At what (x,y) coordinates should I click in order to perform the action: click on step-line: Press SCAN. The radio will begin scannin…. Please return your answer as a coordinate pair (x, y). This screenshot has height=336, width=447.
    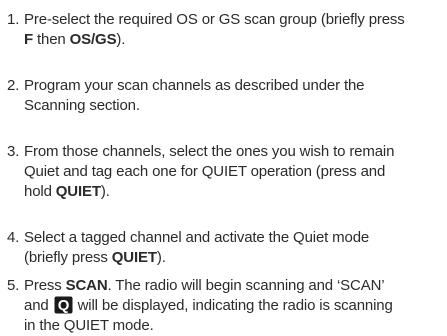
    Looking at the image, I should click on (234, 286).